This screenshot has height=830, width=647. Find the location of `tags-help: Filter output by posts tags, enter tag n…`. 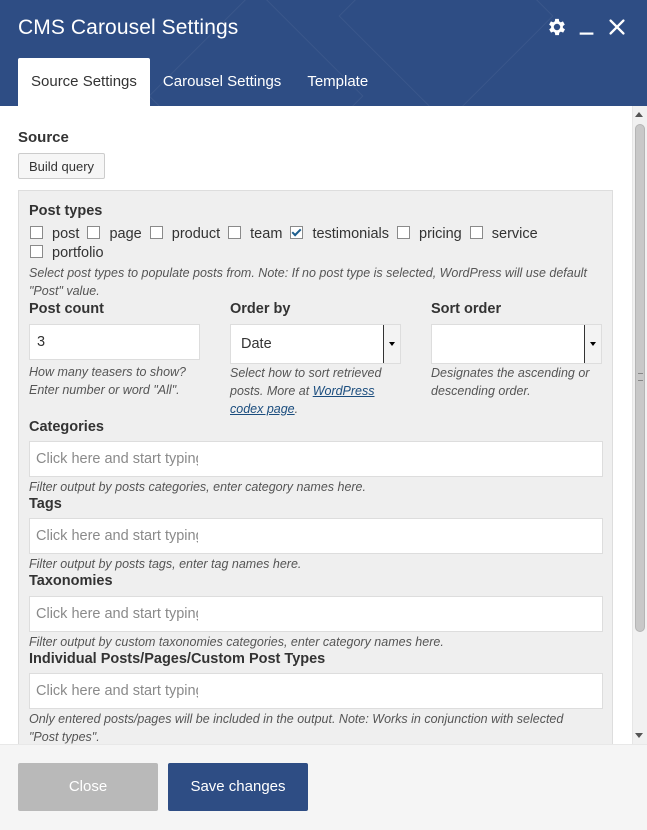

tags-help: Filter output by posts tags, enter tag n… is located at coordinates (165, 564).